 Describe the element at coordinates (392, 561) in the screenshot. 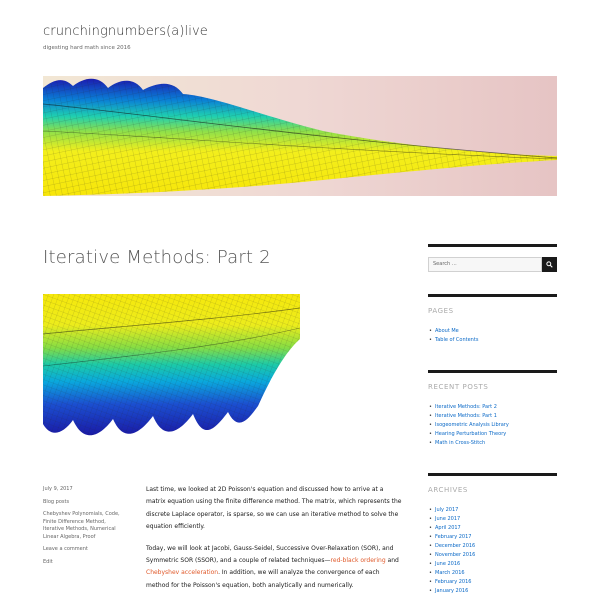

I see `paragraph-text: and` at that location.